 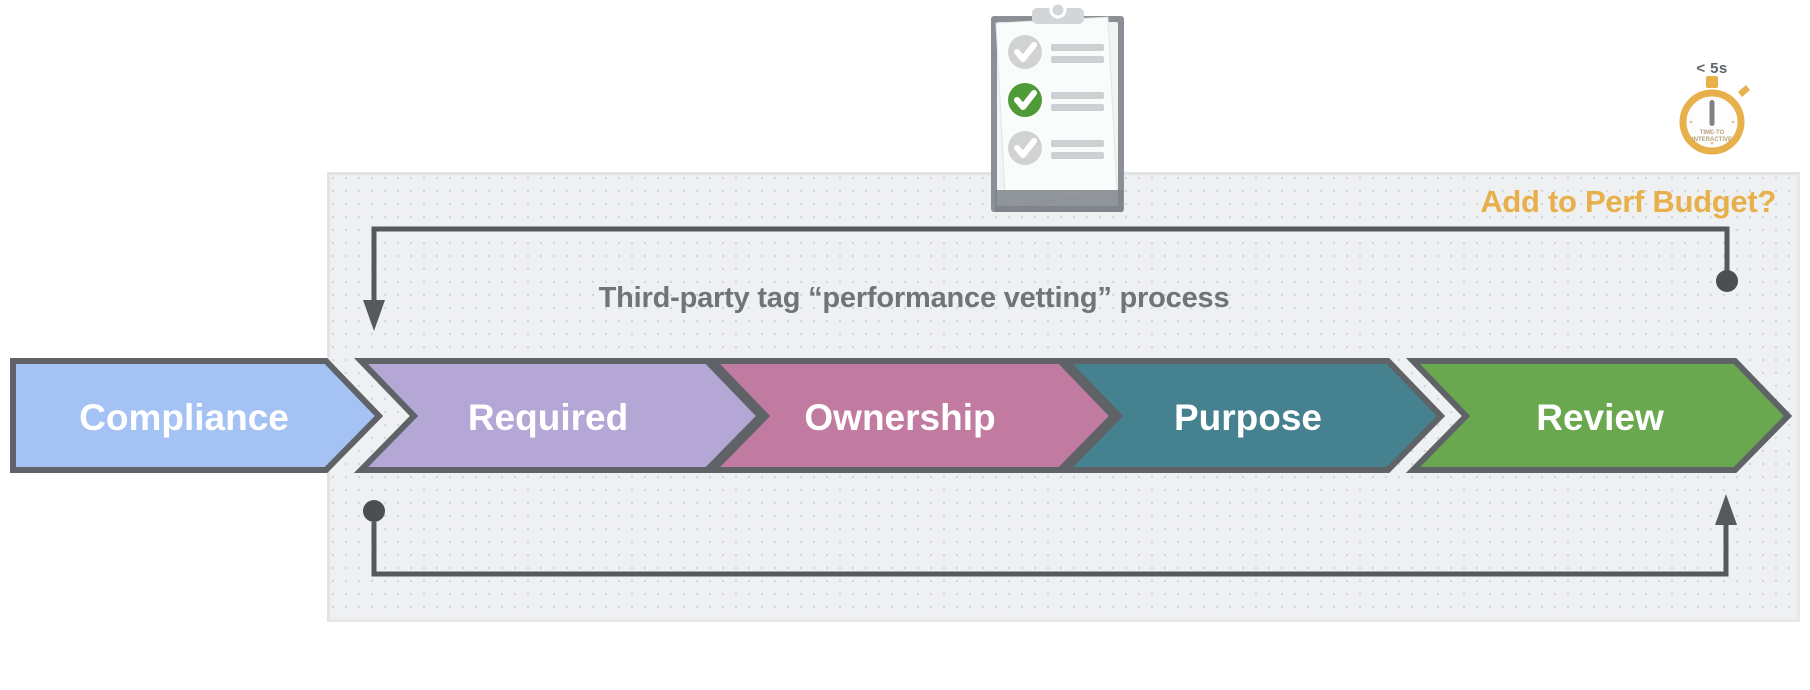 I want to click on flow-step-ownership: Ownership, so click(x=911, y=415).